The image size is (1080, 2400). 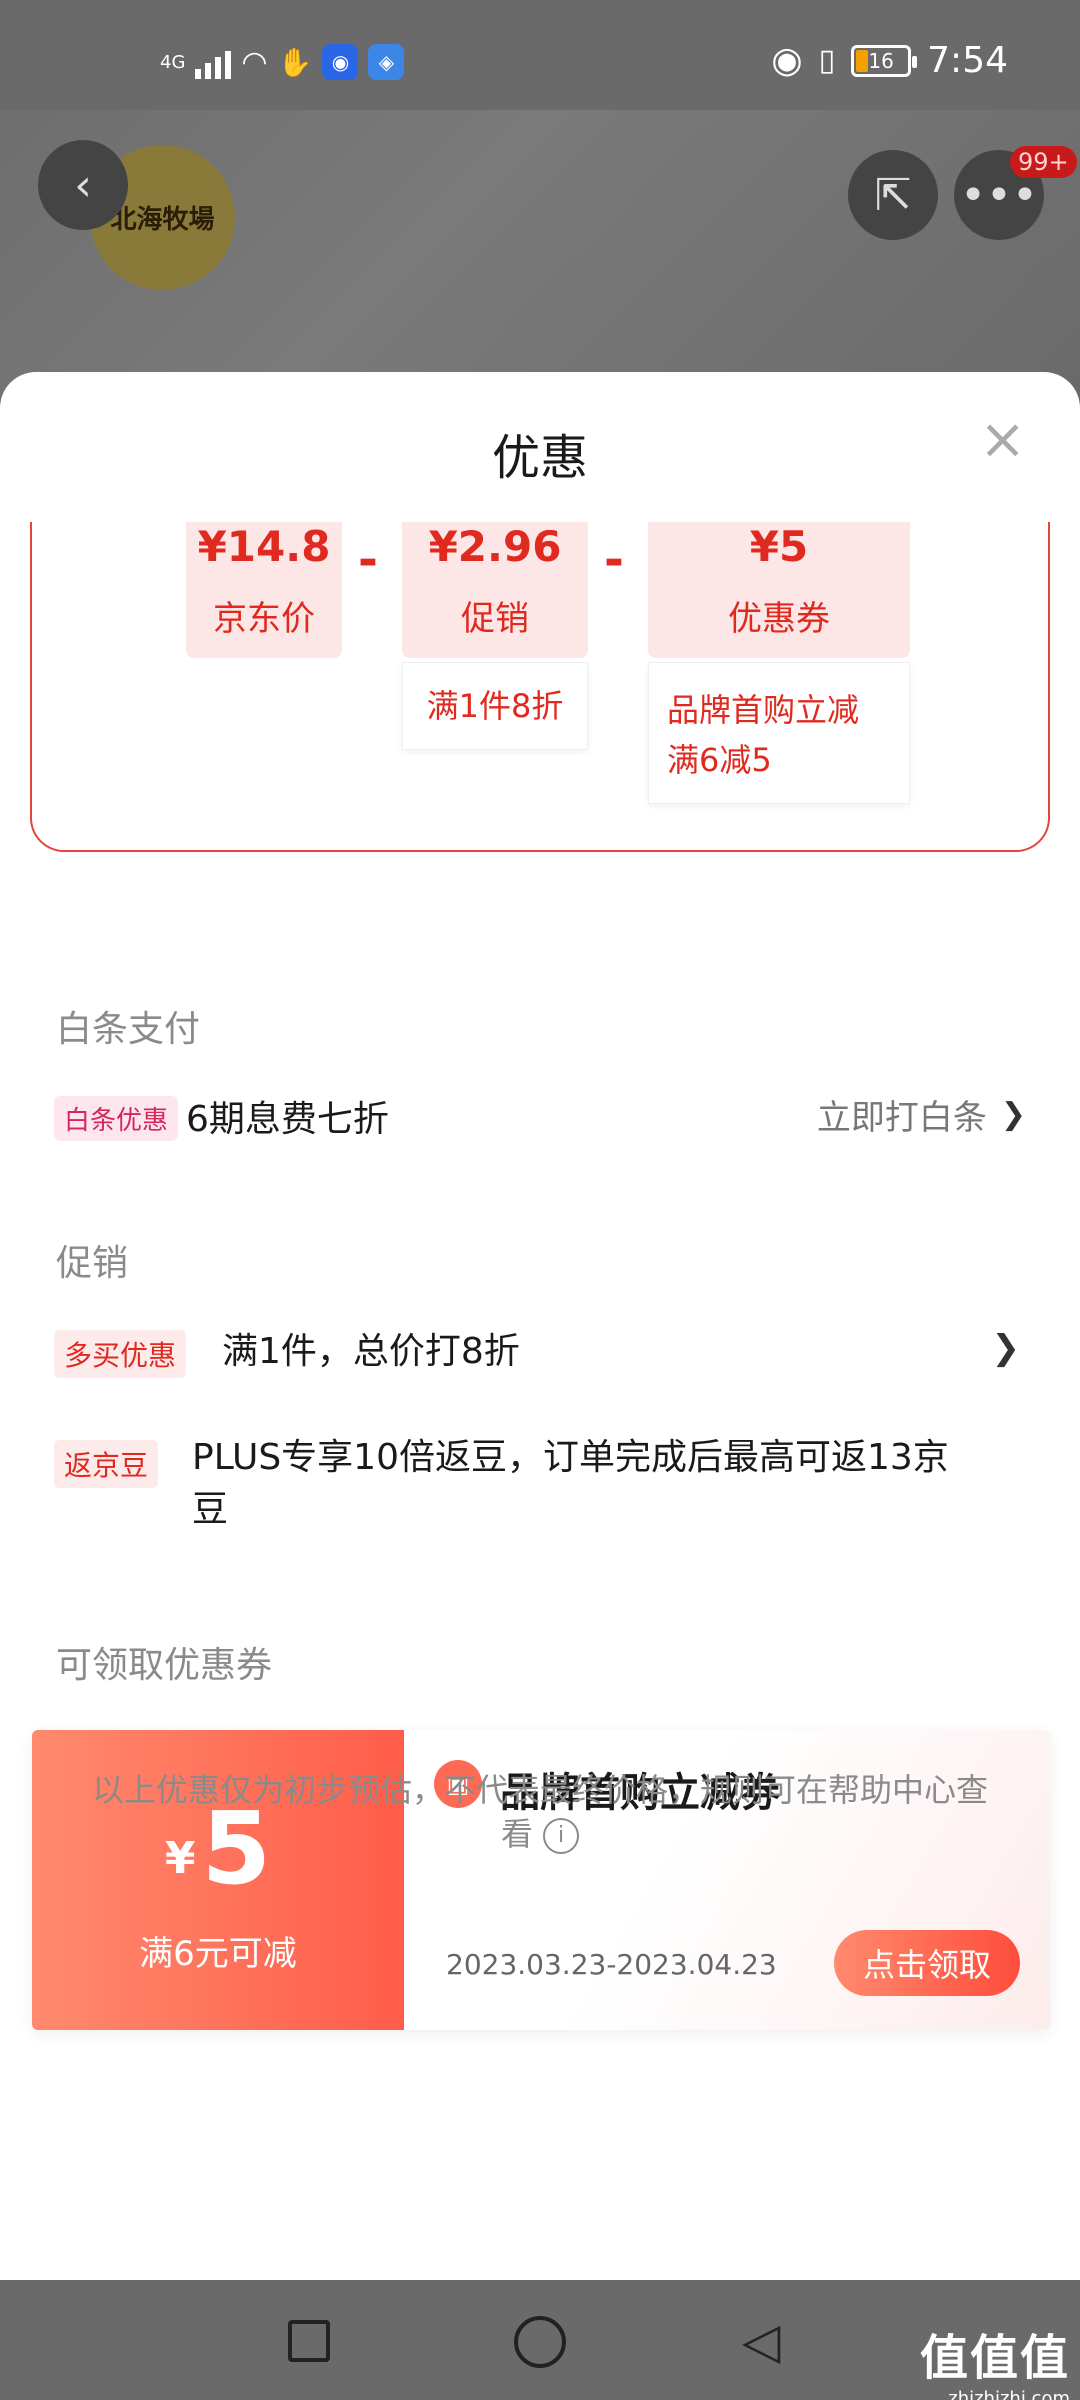 I want to click on coupons-section-title: 可领取优惠券, so click(x=164, y=1665).